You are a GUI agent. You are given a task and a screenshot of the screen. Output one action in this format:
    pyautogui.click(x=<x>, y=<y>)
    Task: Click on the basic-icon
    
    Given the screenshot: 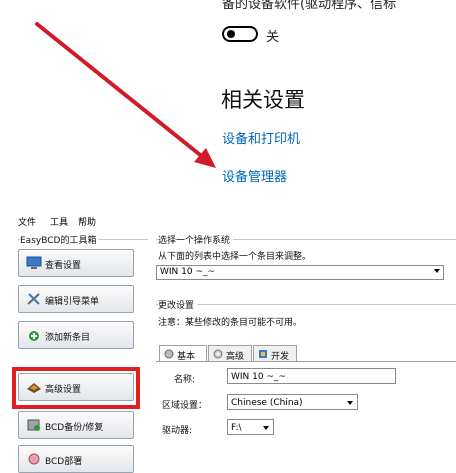 What is the action you would take?
    pyautogui.click(x=169, y=354)
    